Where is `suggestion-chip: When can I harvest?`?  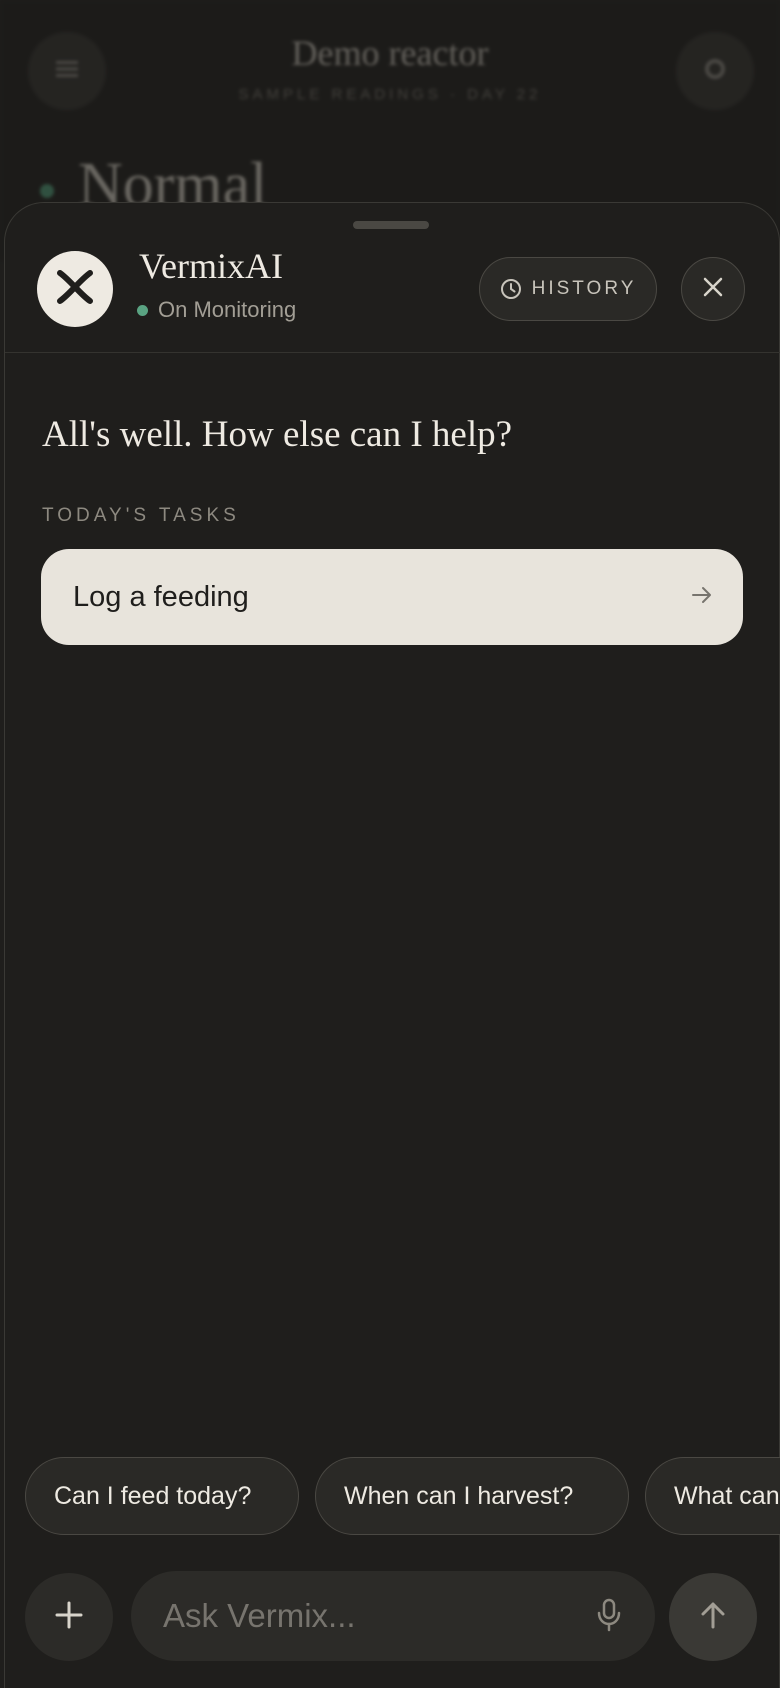
suggestion-chip: When can I harvest? is located at coordinates (472, 1496).